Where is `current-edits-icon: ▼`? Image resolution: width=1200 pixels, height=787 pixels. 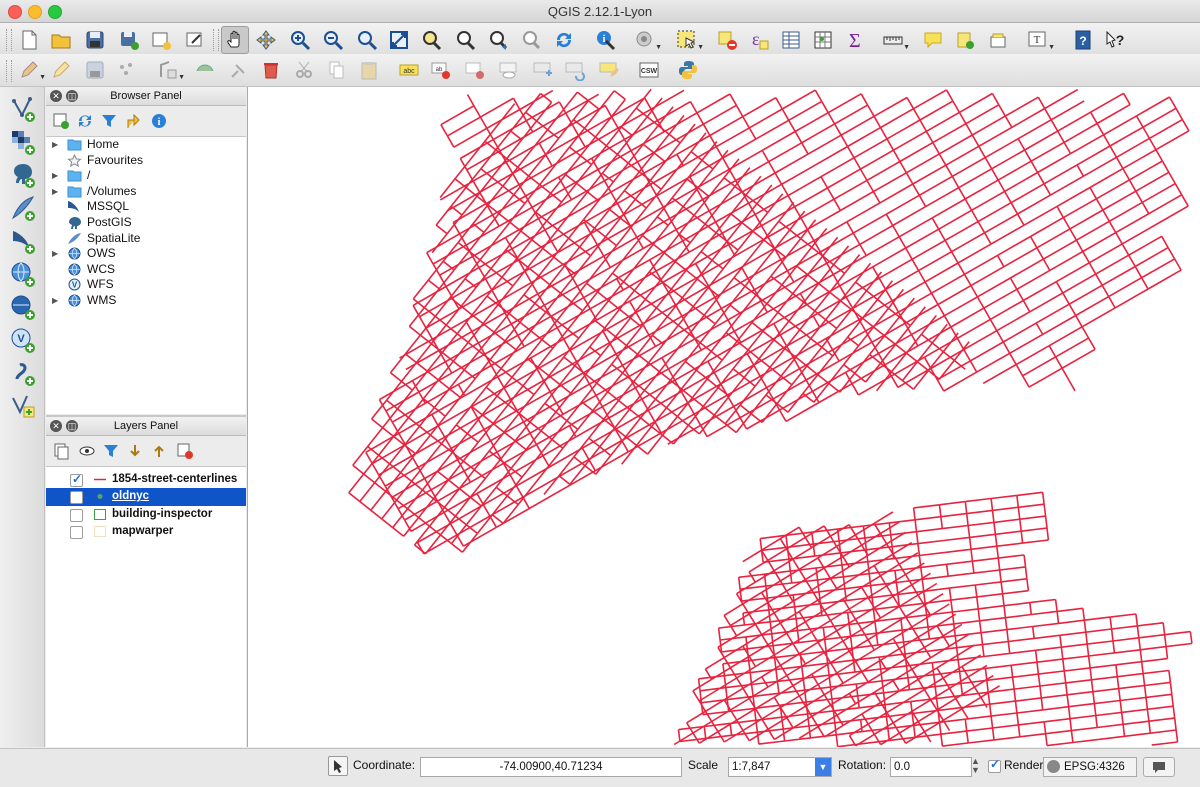
current-edits-icon: ▼ is located at coordinates (31, 70).